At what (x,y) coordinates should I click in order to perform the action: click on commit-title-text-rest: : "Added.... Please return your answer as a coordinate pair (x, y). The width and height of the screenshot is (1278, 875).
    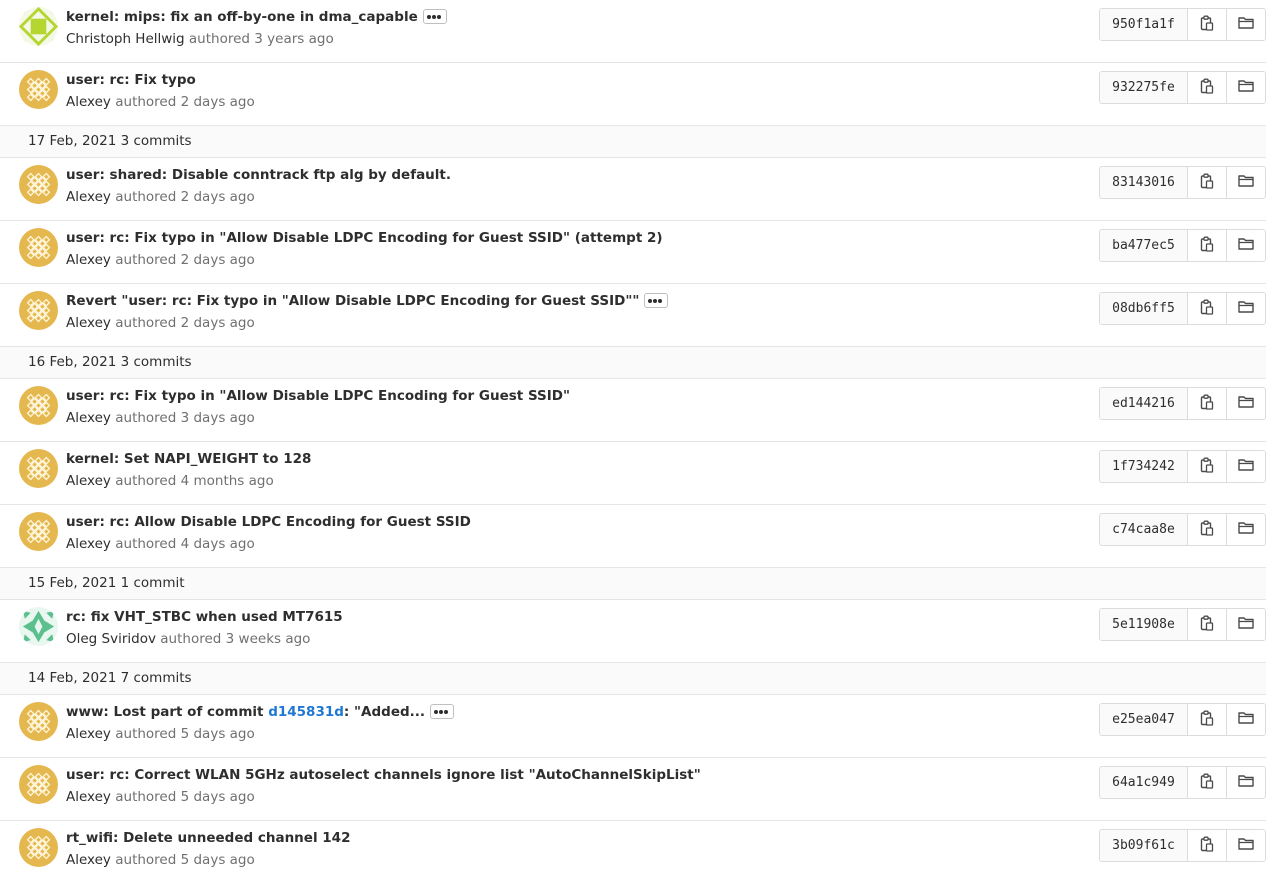
    Looking at the image, I should click on (384, 712).